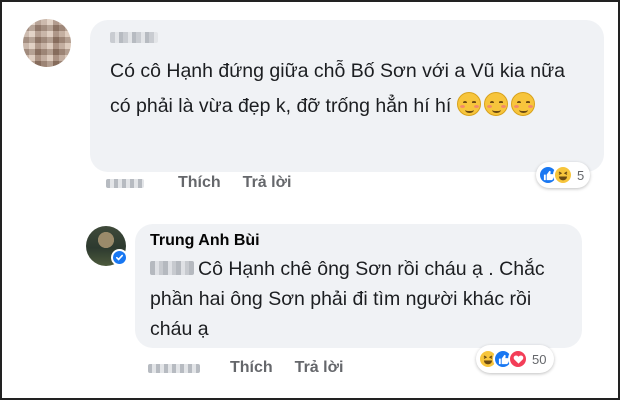 This screenshot has width=620, height=400. What do you see at coordinates (581, 175) in the screenshot?
I see `reaction-count: 5` at bounding box center [581, 175].